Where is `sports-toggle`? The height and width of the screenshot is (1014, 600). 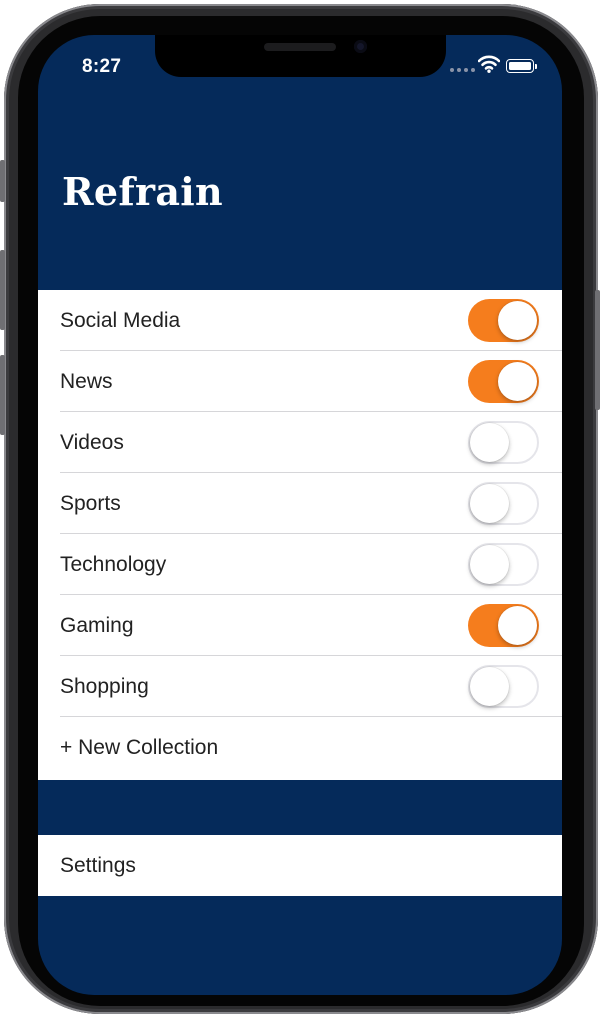
sports-toggle is located at coordinates (503, 503).